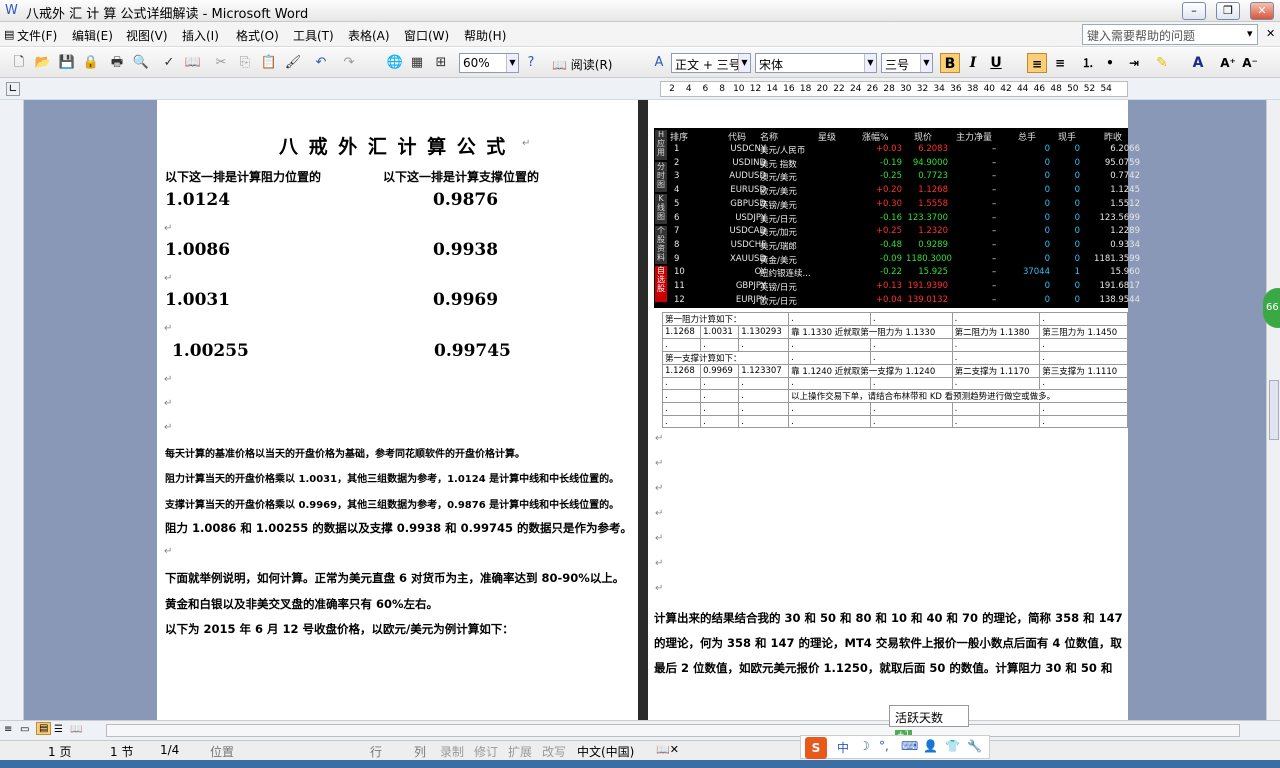 The width and height of the screenshot is (1280, 768). What do you see at coordinates (9, 34) in the screenshot?
I see `doc-menu-icon: ▤` at bounding box center [9, 34].